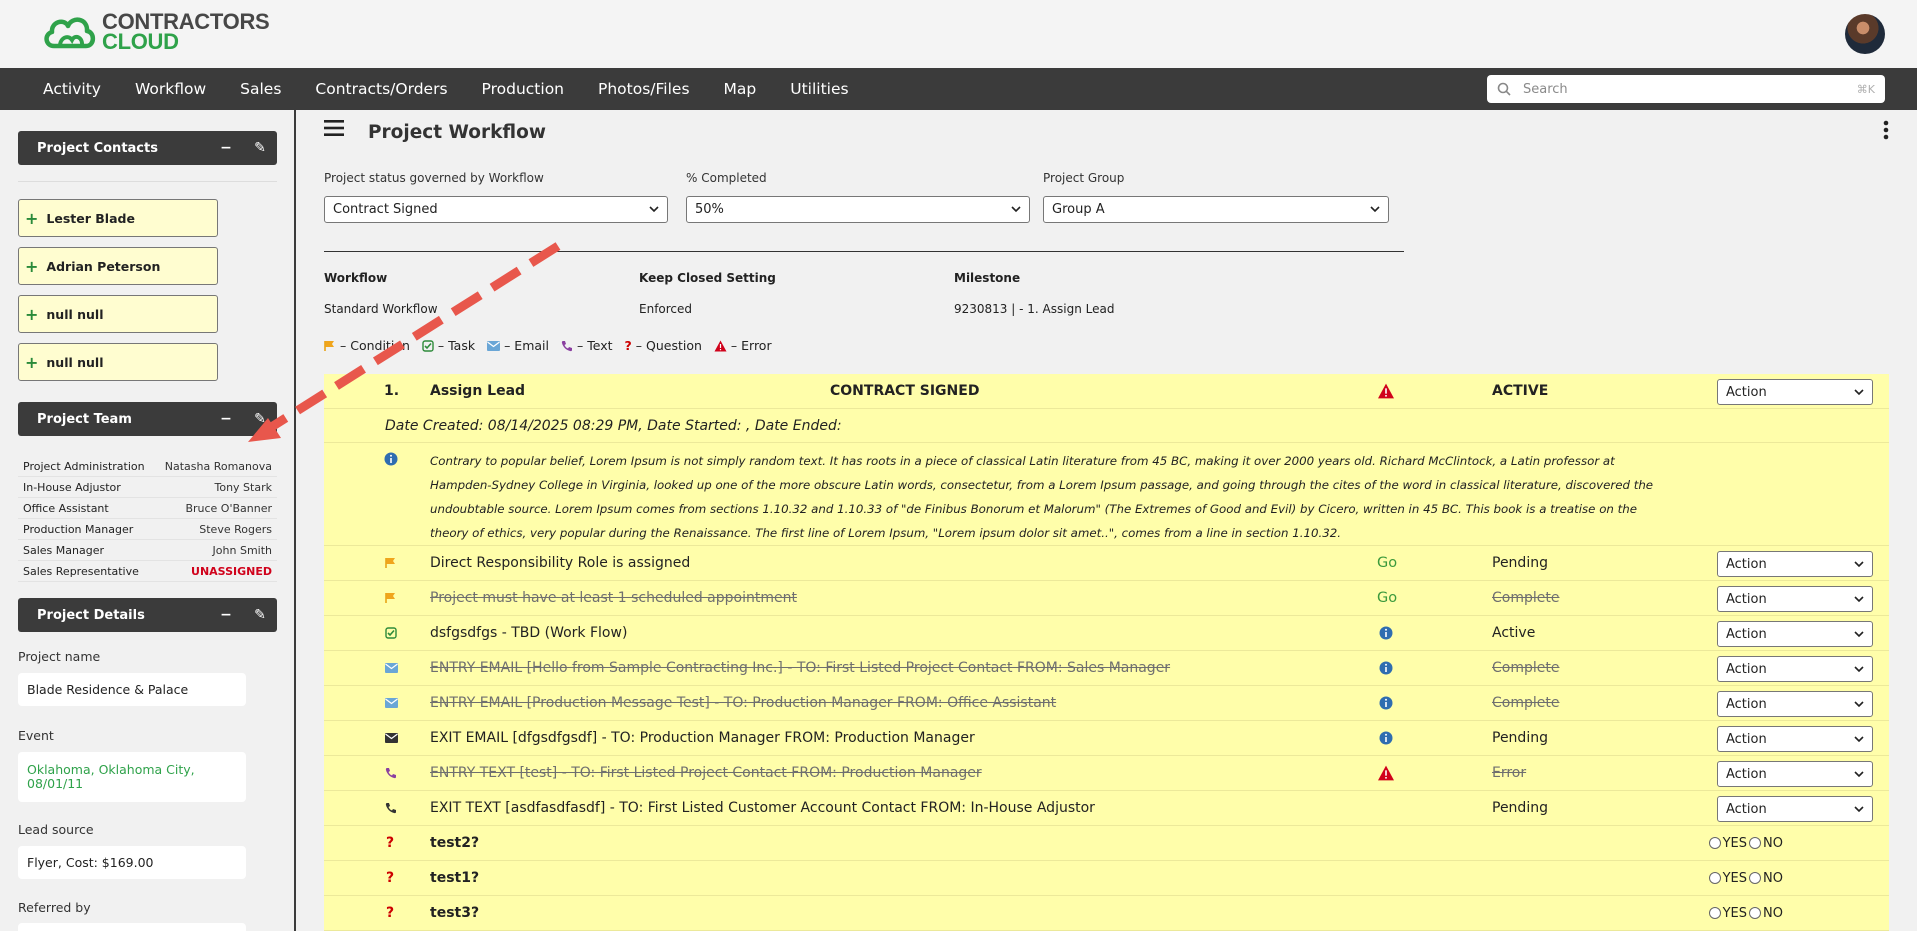 The width and height of the screenshot is (1917, 931). Describe the element at coordinates (75, 362) in the screenshot. I see `contact-name: null null` at that location.